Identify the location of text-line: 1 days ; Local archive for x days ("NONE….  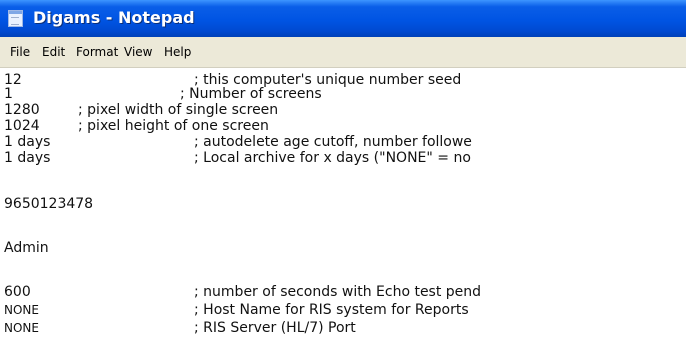
(343, 158).